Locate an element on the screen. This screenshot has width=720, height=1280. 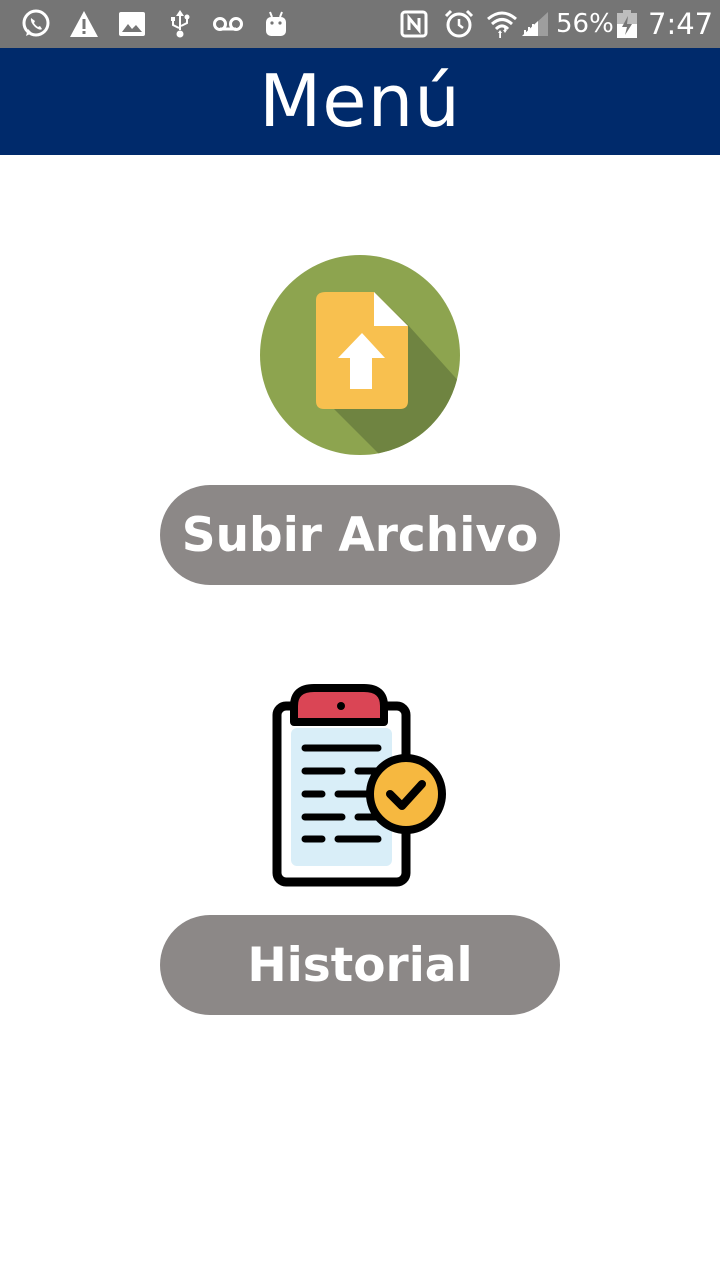
image-icon is located at coordinates (132, 24).